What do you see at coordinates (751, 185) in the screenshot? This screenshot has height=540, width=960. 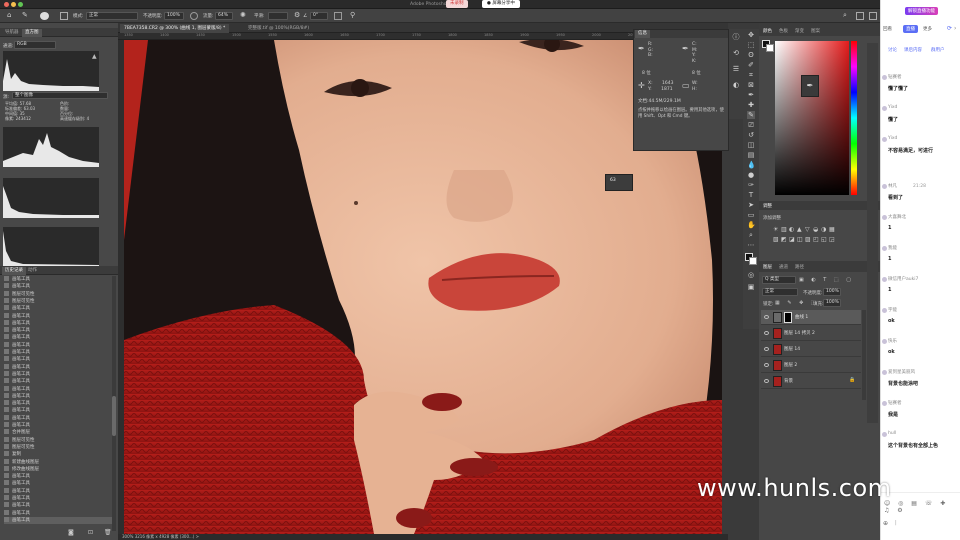 I see `pen-tool-icon: ✑` at bounding box center [751, 185].